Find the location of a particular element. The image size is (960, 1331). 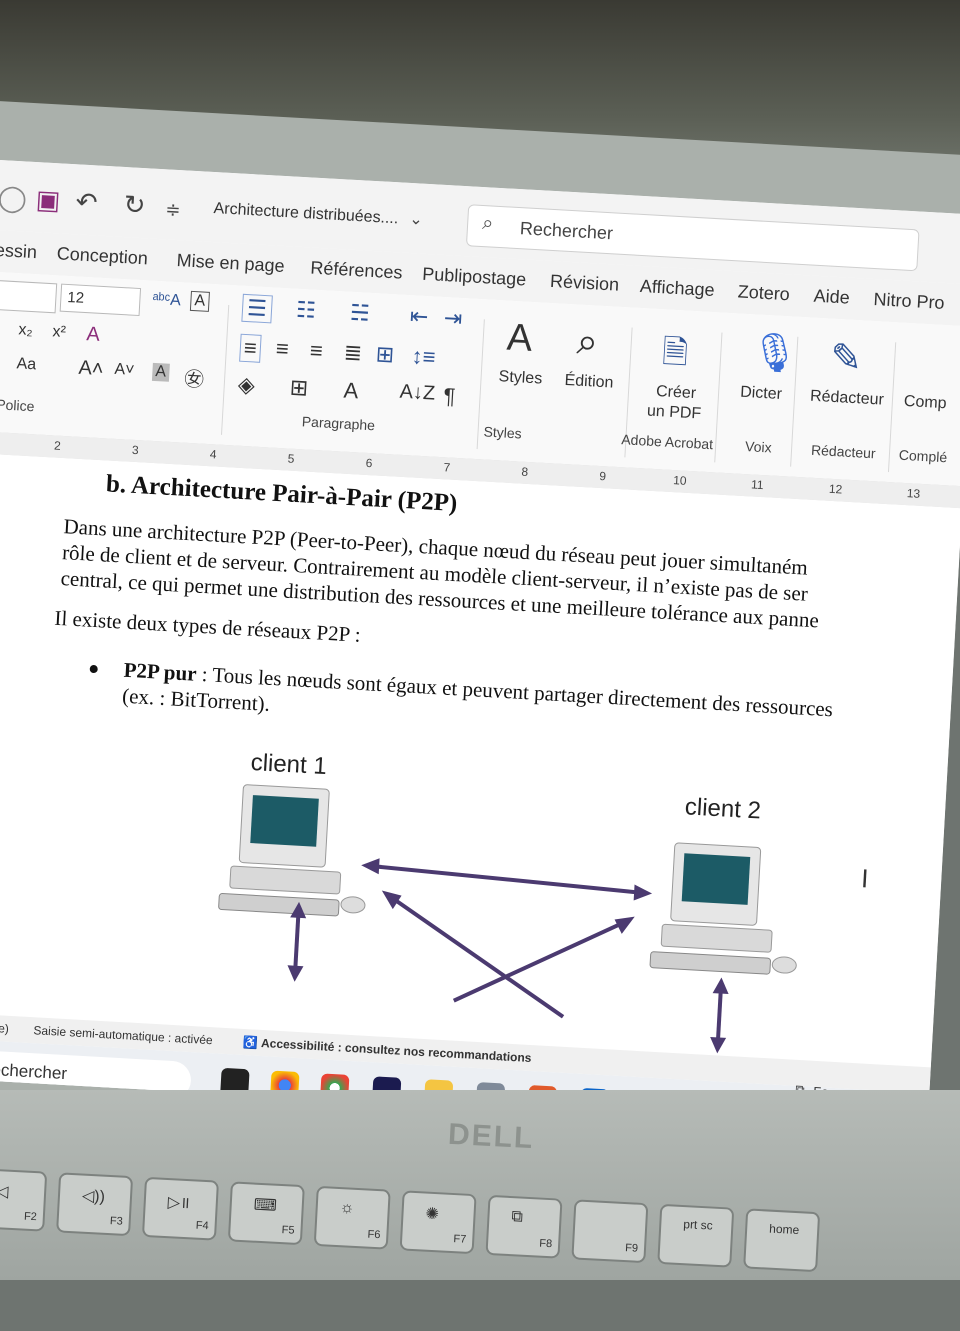

sort-icon: A↓Z is located at coordinates (417, 393).